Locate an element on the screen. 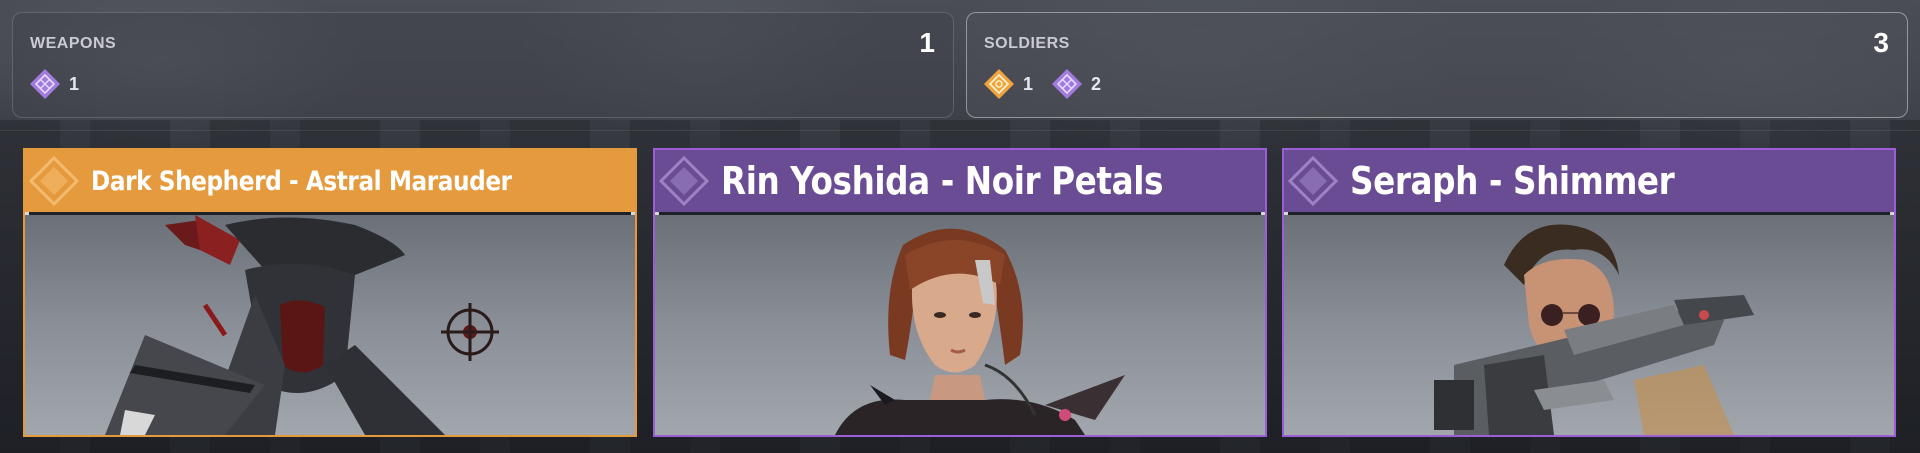 This screenshot has width=1920, height=453. section-divider is located at coordinates (960, 130).